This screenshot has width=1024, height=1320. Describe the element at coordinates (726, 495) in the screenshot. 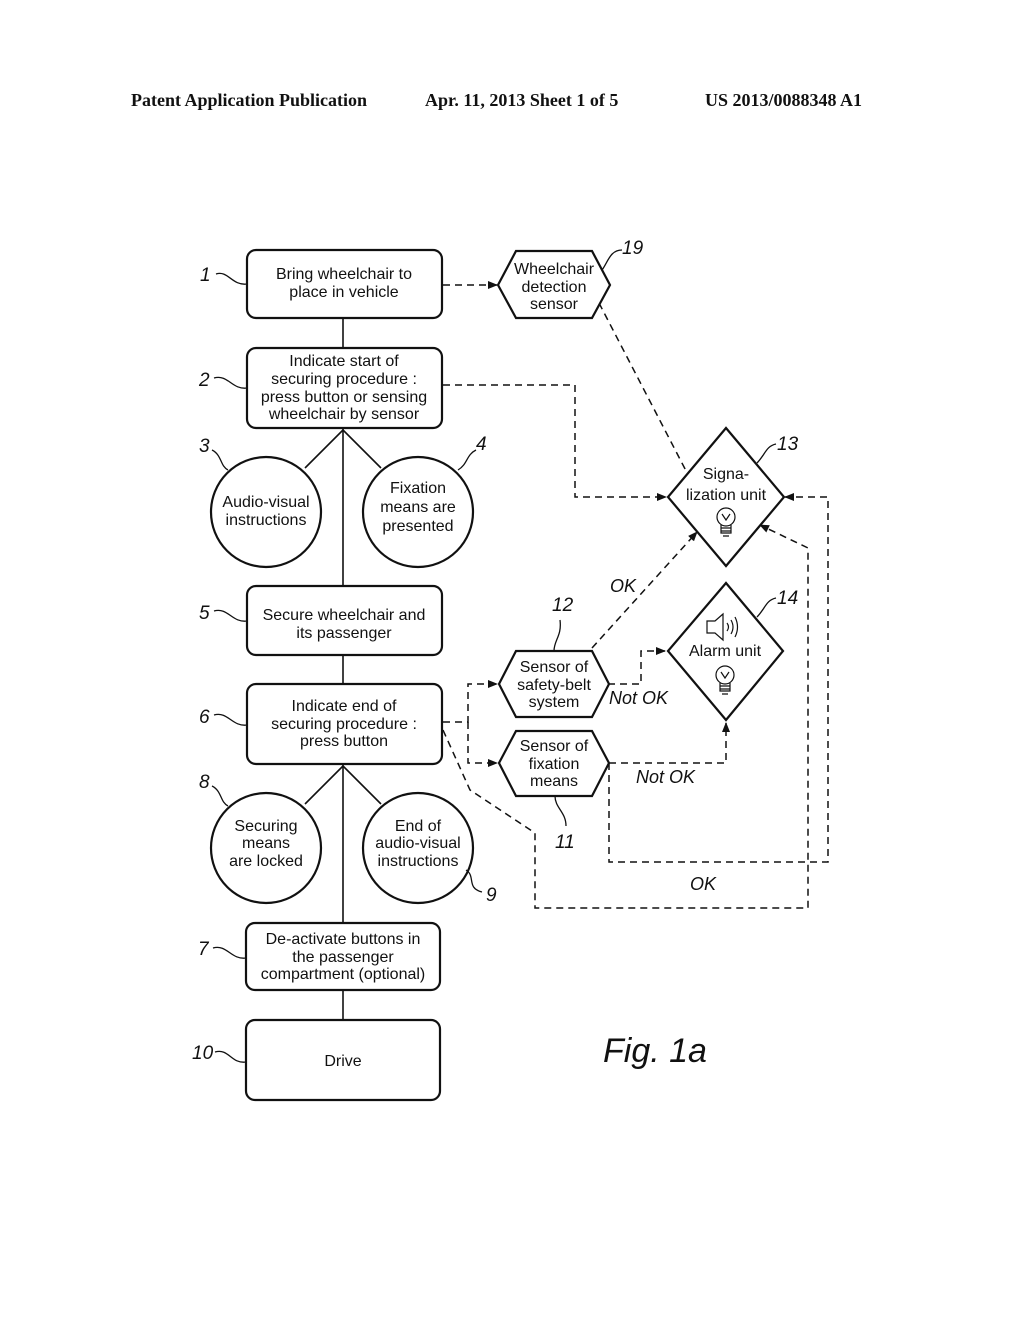

I see `svg-text: lization unit` at that location.